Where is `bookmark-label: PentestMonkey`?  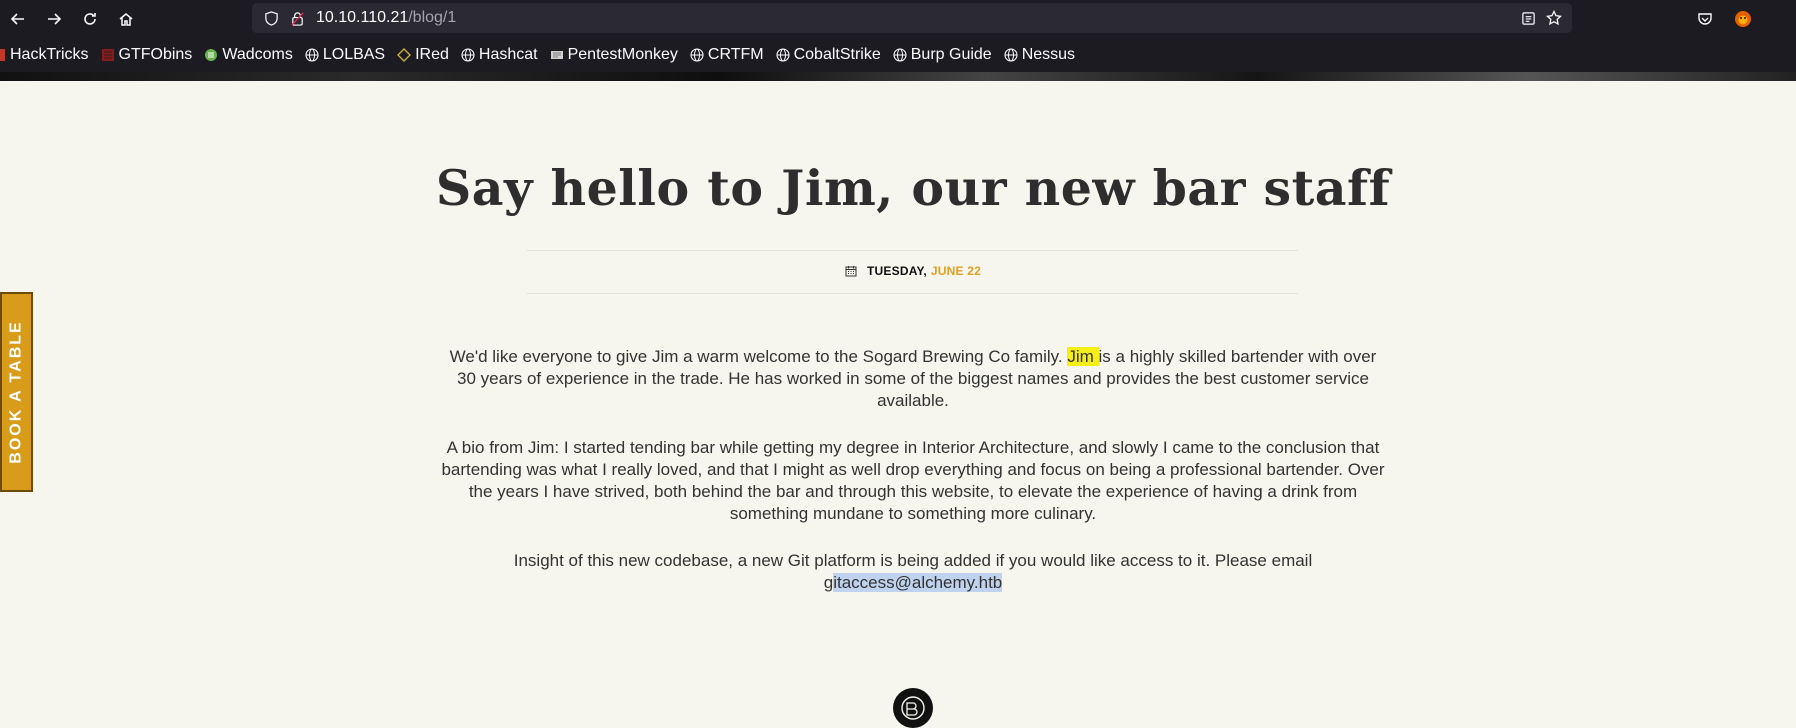 bookmark-label: PentestMonkey is located at coordinates (622, 54).